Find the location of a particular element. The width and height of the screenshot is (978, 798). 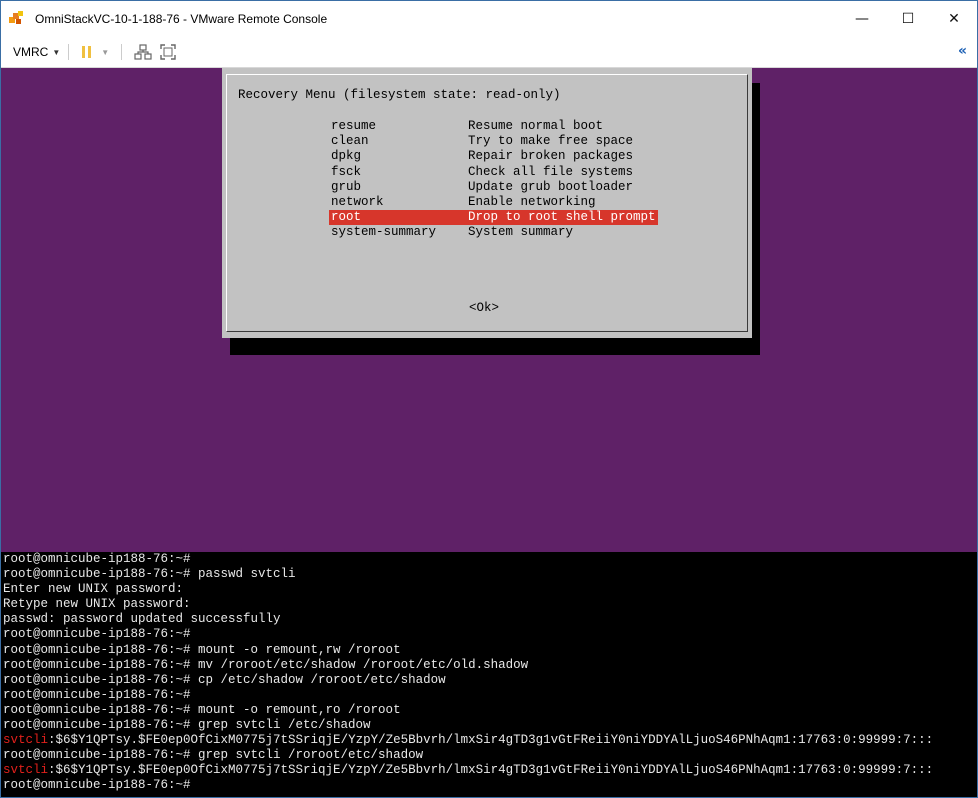

terminal-line: Retype new UNIX password: is located at coordinates (490, 604).